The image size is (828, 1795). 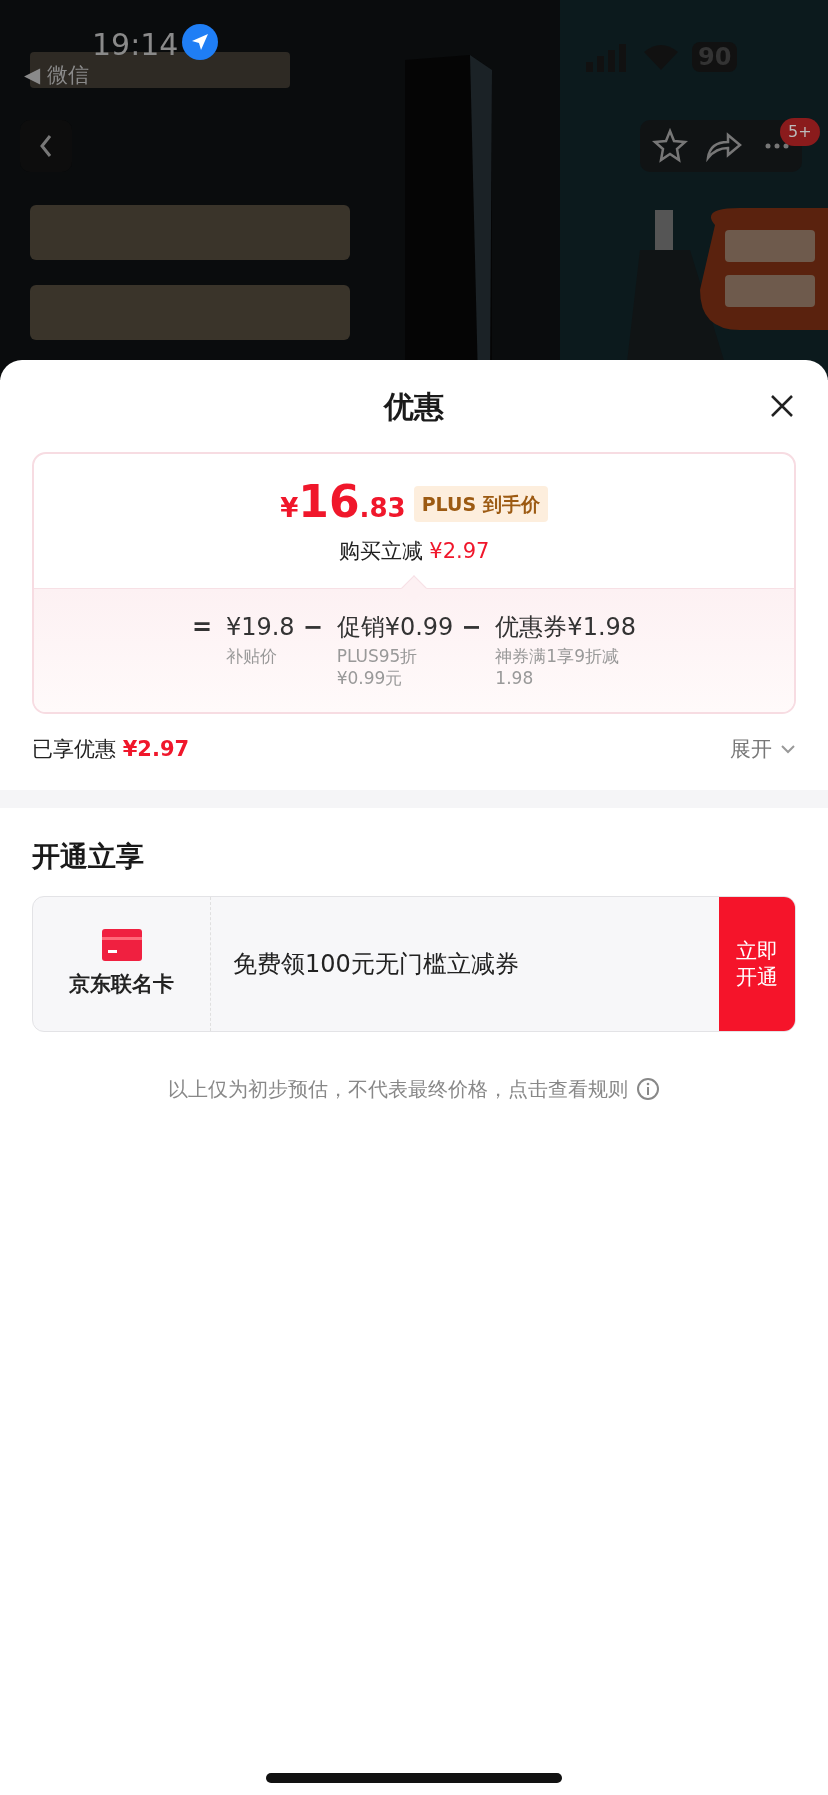 I want to click on reduction-text: 购买立减 ¥2.97, so click(x=414, y=551).